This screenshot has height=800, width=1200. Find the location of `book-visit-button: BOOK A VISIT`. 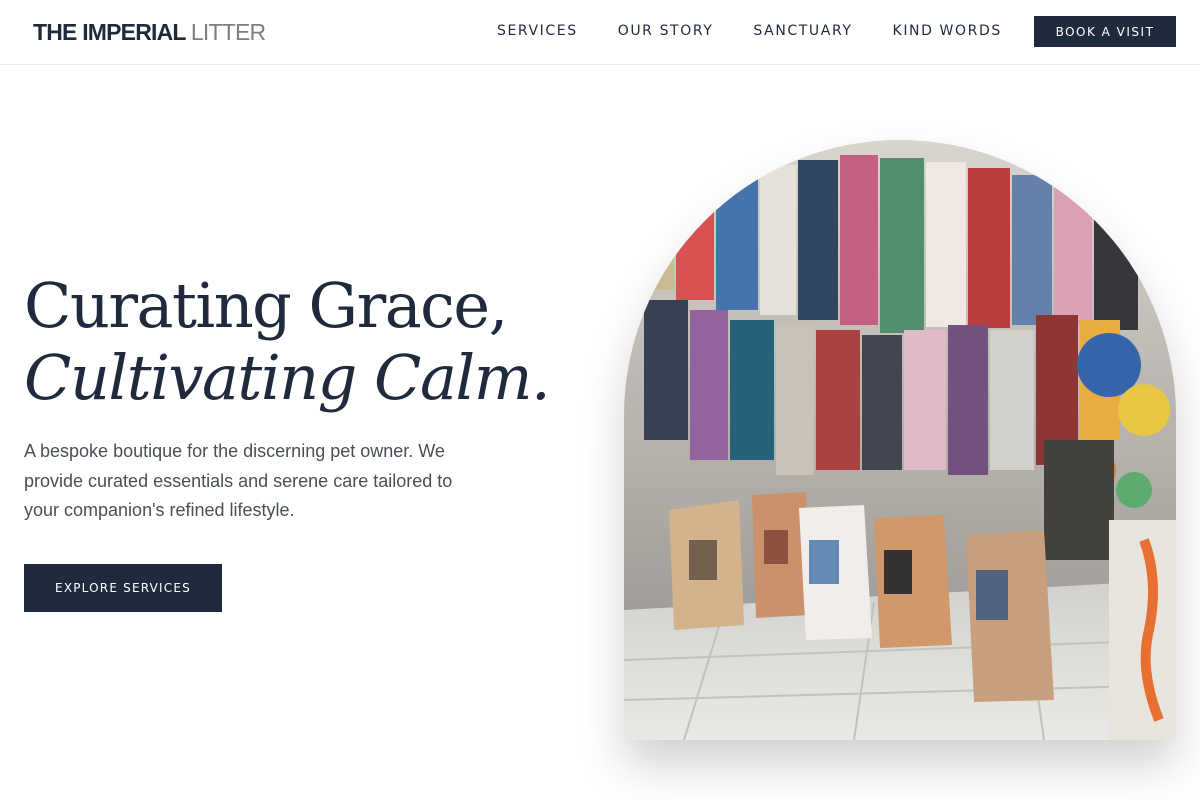

book-visit-button: BOOK A VISIT is located at coordinates (1105, 31).